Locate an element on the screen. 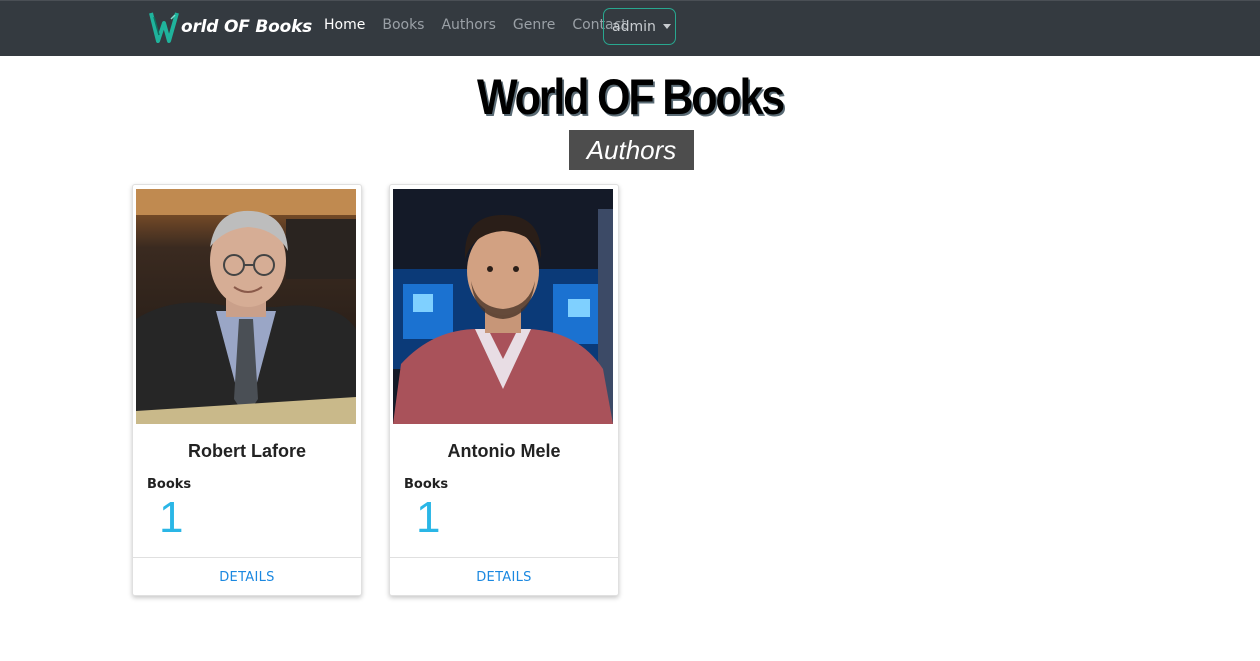  nav-links: Home Books Authors Genre Contact is located at coordinates (484, 25).